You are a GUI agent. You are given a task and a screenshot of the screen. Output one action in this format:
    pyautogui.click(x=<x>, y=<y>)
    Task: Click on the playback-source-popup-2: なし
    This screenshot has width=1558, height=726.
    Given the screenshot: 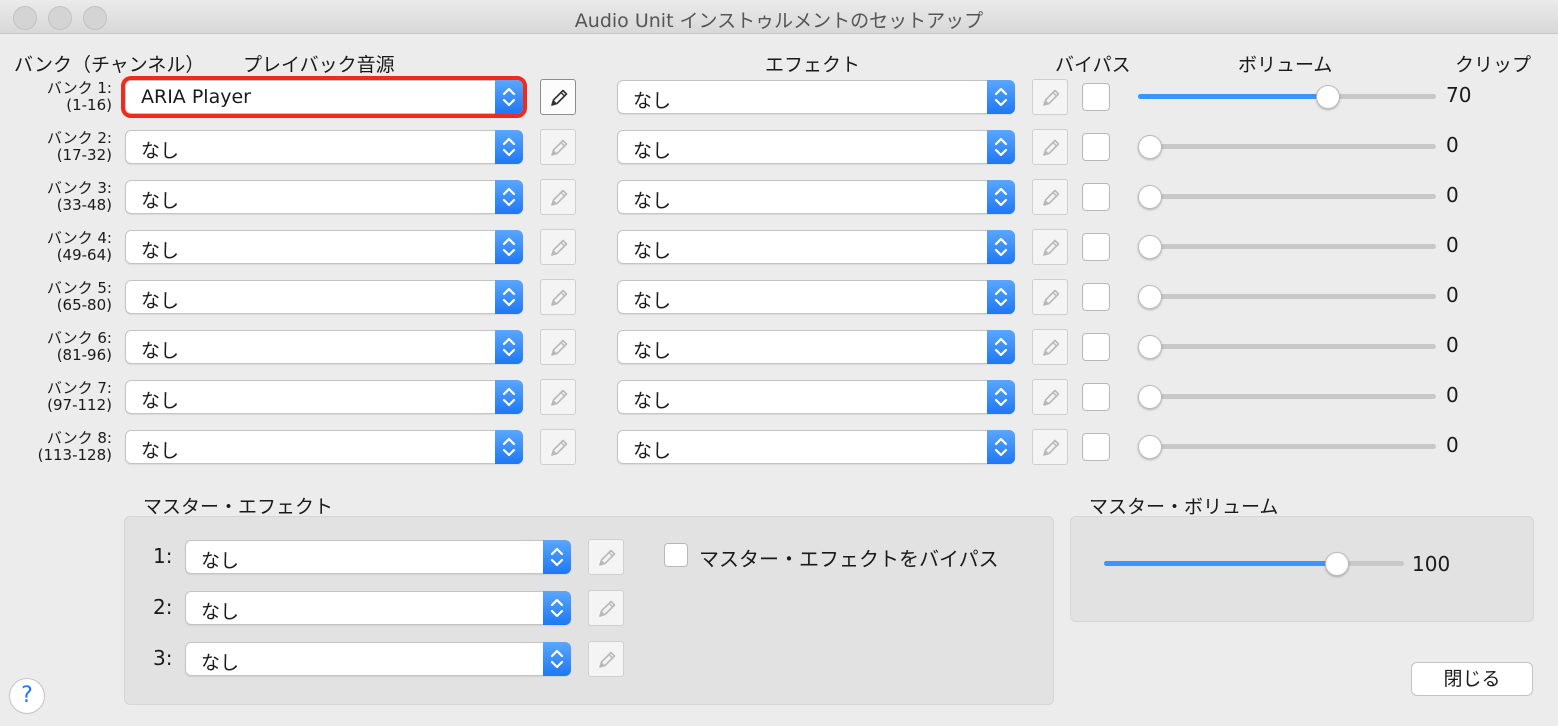 What is the action you would take?
    pyautogui.click(x=324, y=147)
    